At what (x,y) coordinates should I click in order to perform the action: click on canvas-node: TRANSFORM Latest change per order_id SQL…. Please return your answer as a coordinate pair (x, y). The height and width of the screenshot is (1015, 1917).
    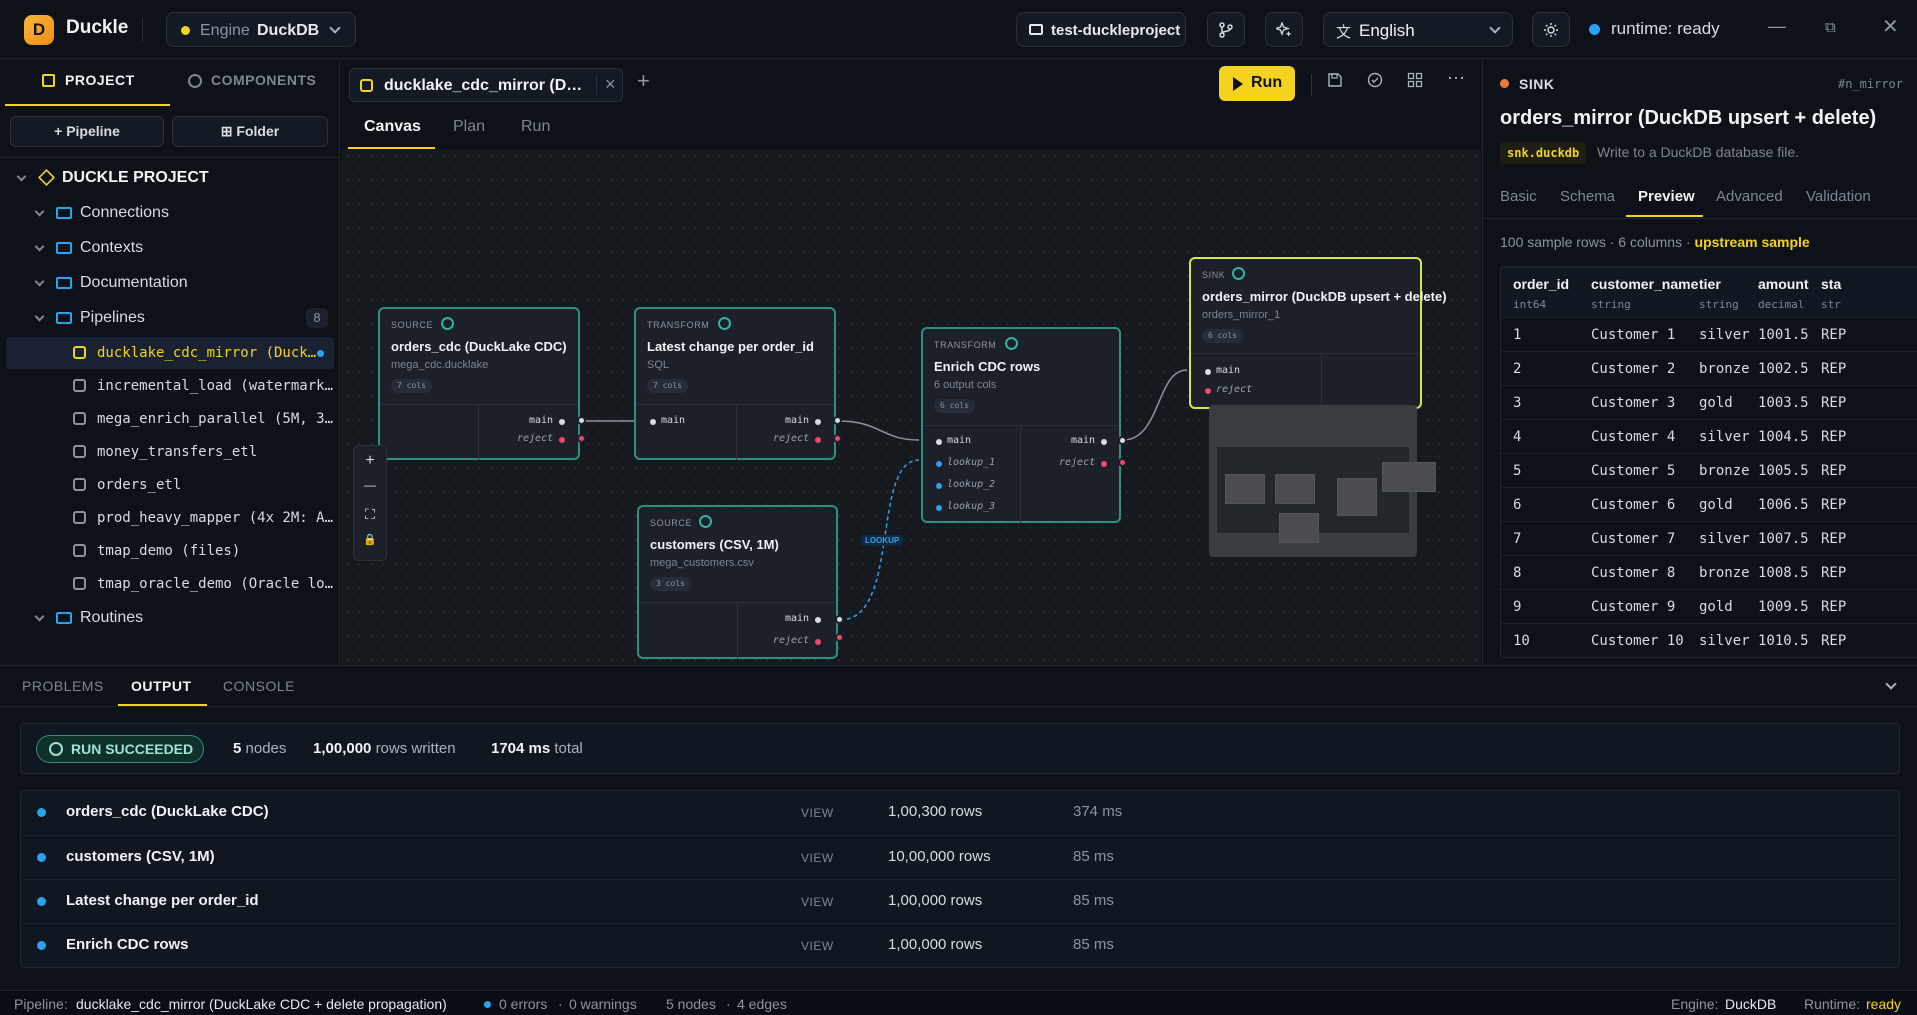
    Looking at the image, I should click on (735, 383).